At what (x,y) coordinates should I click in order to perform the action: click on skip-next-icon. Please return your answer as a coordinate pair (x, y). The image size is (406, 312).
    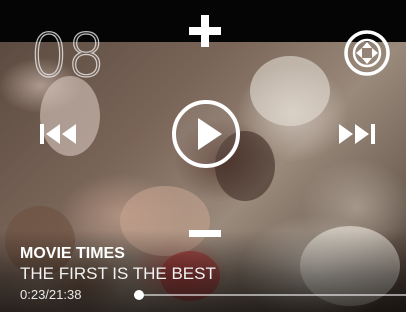
    Looking at the image, I should click on (356, 134).